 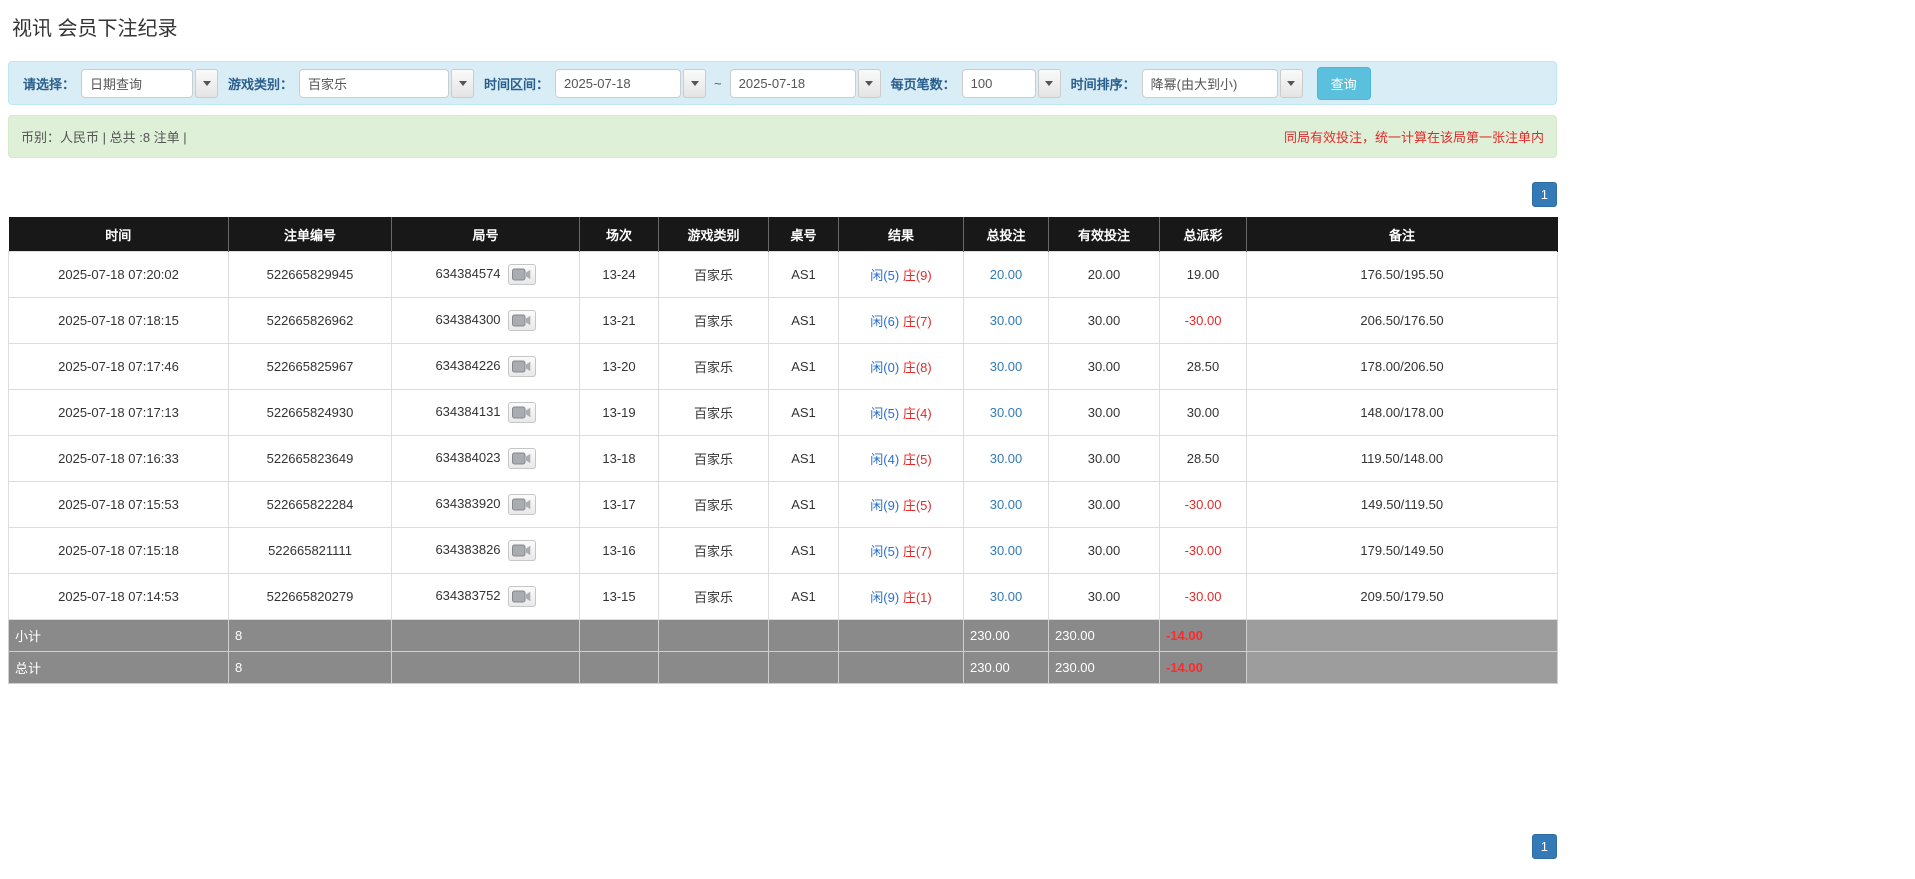 I want to click on query-type-dropdown-button, so click(x=207, y=83).